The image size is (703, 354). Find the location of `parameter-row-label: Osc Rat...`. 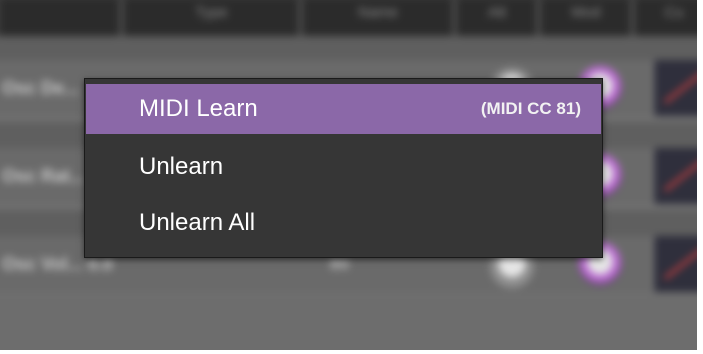

parameter-row-label: Osc Rat... is located at coordinates (44, 176).